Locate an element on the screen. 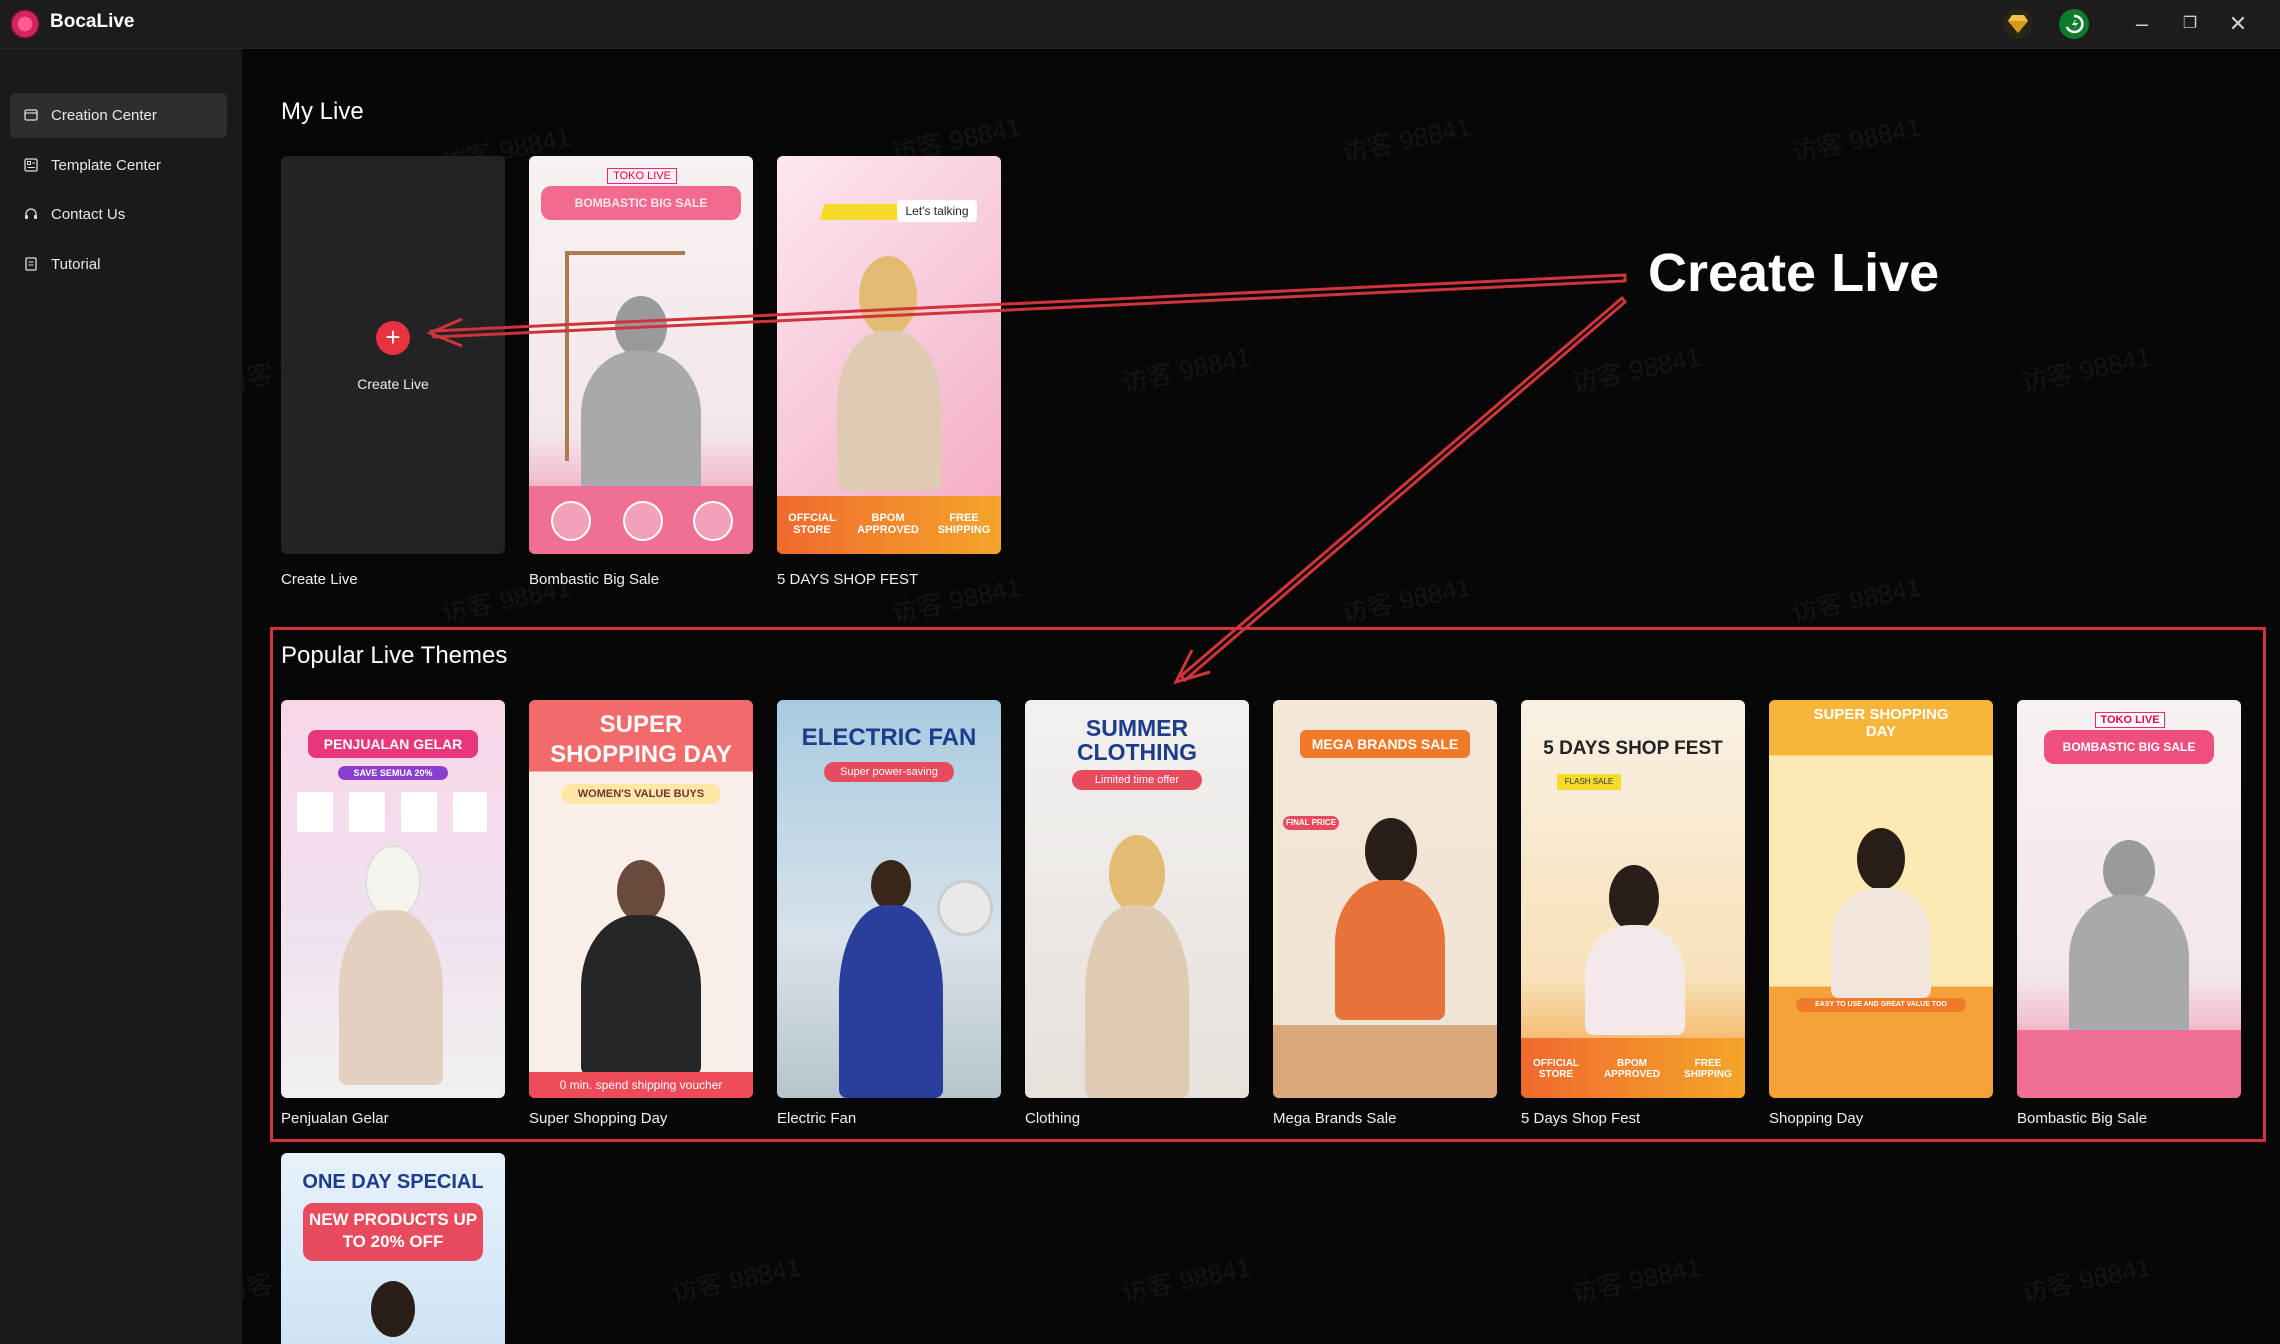  annotation-label: Create Live is located at coordinates (1794, 273).